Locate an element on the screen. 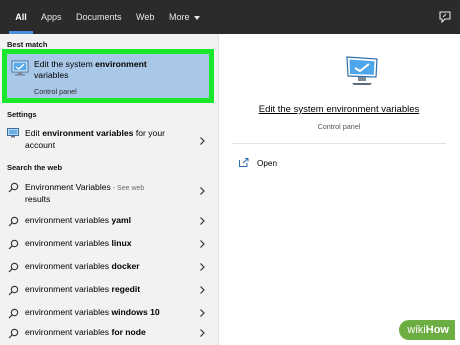  web-result-suffix-line2: results is located at coordinates (38, 199).